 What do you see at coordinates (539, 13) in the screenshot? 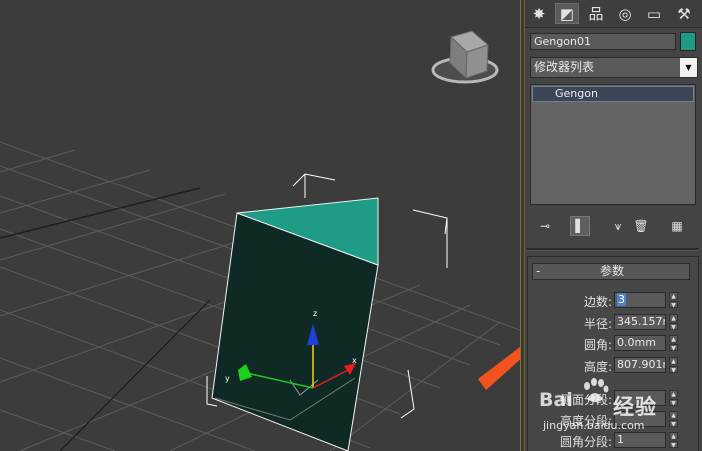
I see `gear-icon: ✸` at bounding box center [539, 13].